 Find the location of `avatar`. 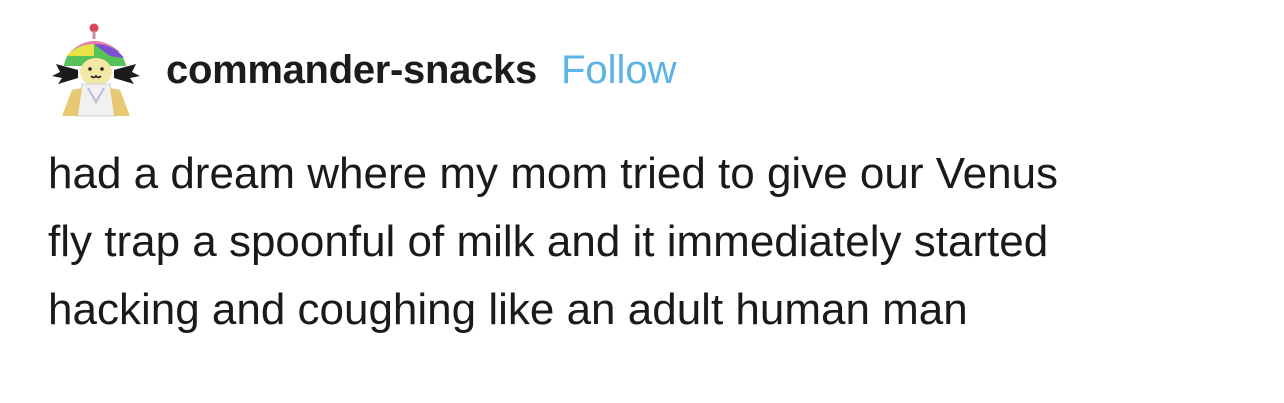

avatar is located at coordinates (96, 70).